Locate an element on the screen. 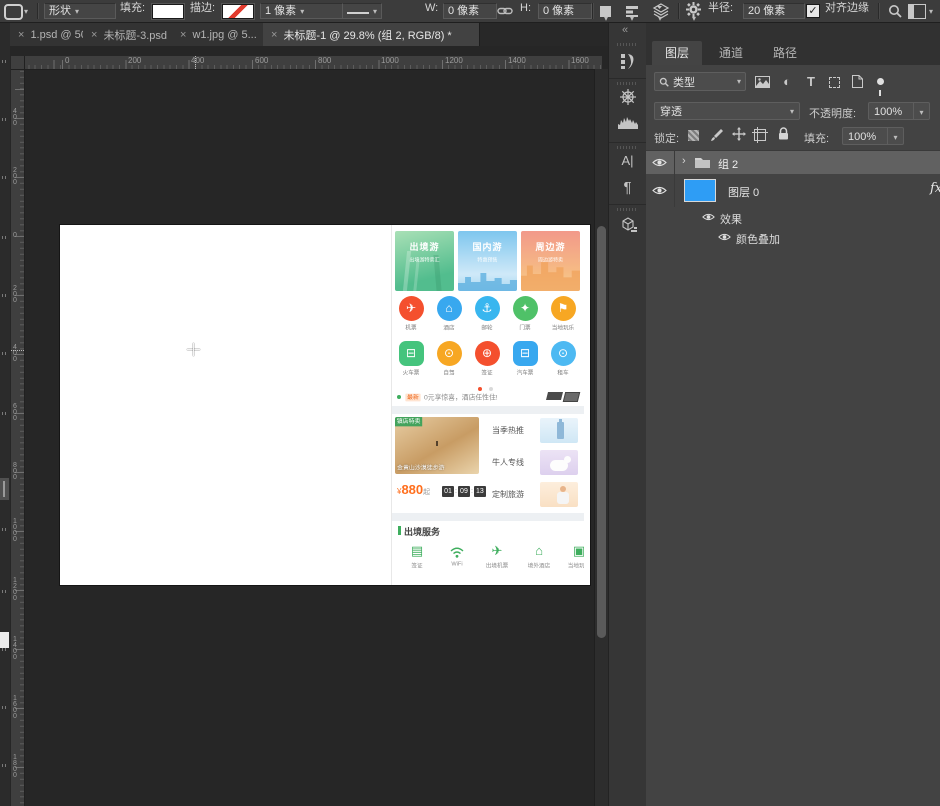  doc-tab-4-active: × 未标题-1 @ 29.8% (组 2, RGB/8) * is located at coordinates (371, 34).